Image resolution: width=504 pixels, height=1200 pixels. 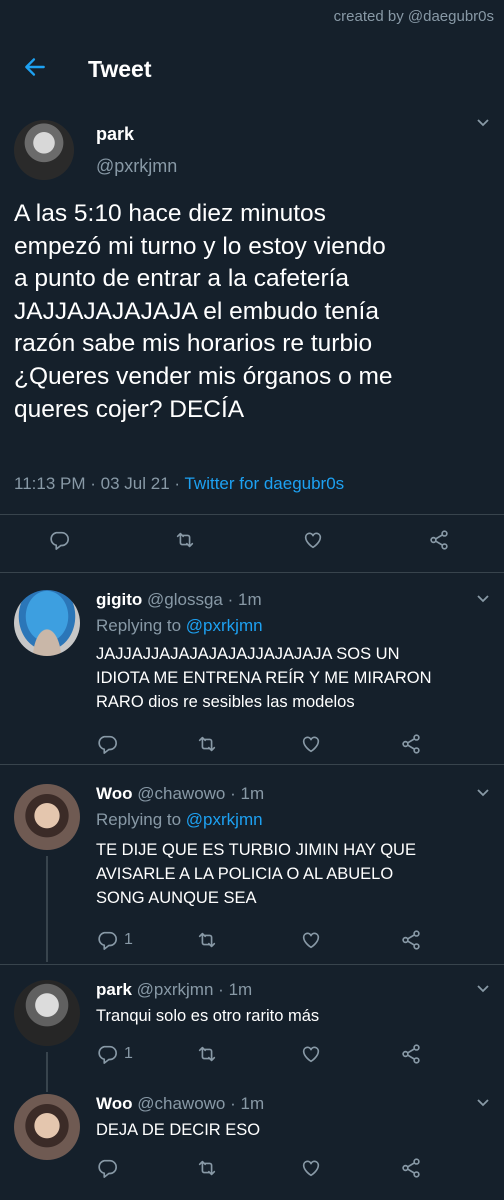 What do you see at coordinates (208, 1016) in the screenshot?
I see `reply-text-line: Tranqui solo es otro rarito más` at bounding box center [208, 1016].